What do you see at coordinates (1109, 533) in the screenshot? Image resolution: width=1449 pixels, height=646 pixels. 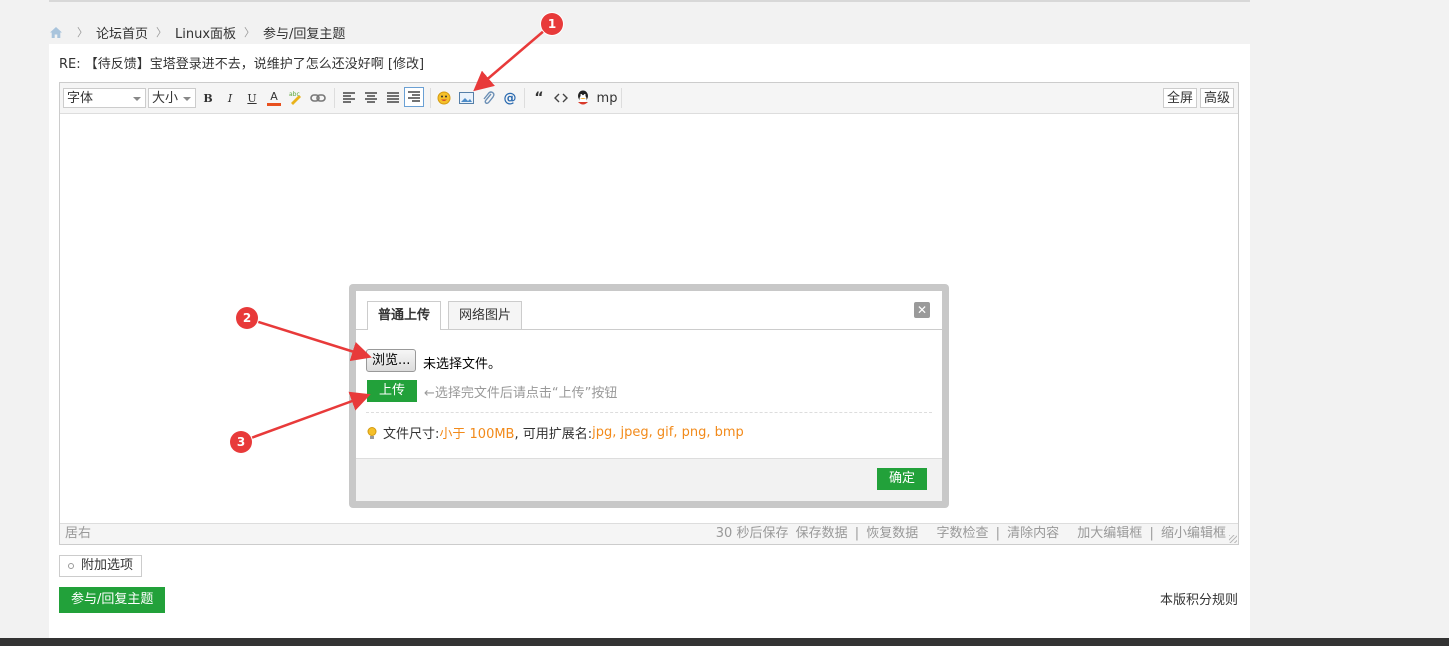 I see `enlarge-editor-link: 加大编辑框` at bounding box center [1109, 533].